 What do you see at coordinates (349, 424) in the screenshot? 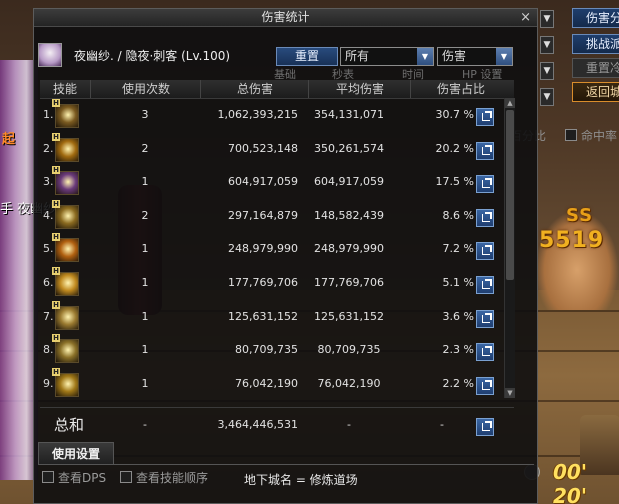
I see `total-avg: -` at bounding box center [349, 424].